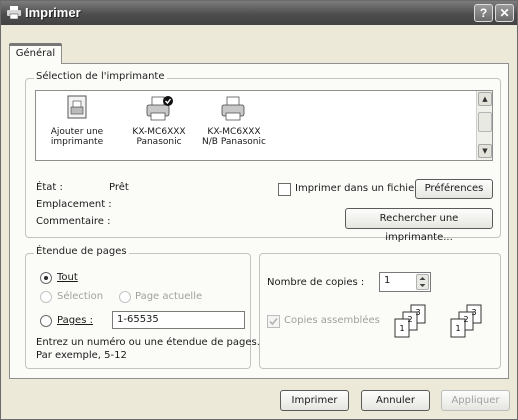 This screenshot has height=420, width=518. Describe the element at coordinates (119, 187) in the screenshot. I see `status-value: Prêt` at that location.